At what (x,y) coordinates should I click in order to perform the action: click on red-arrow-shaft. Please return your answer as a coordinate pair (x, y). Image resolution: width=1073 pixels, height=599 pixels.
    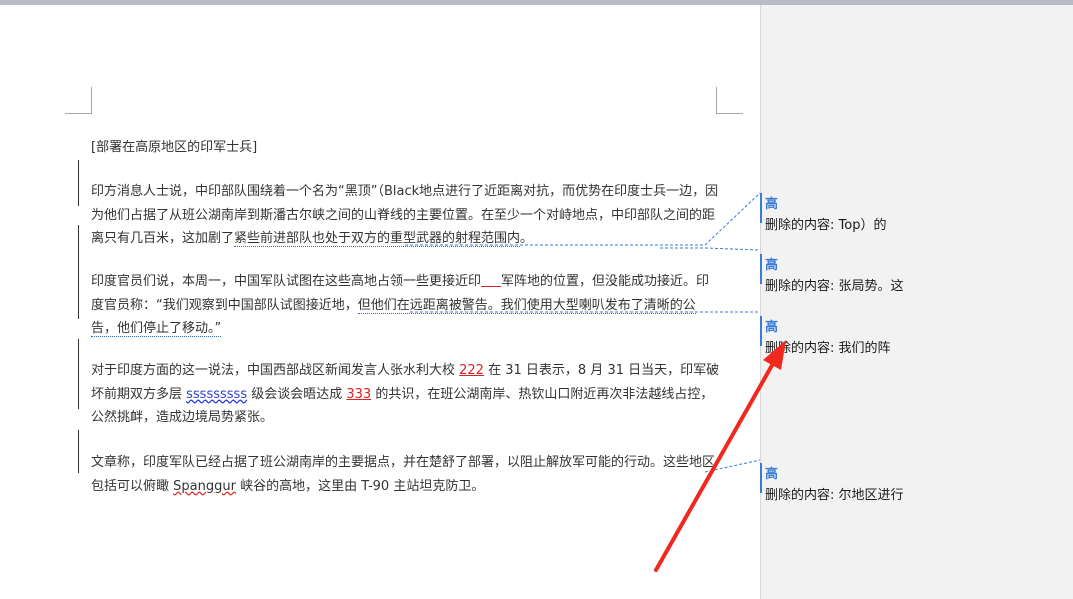
    Looking at the image, I should click on (715, 465).